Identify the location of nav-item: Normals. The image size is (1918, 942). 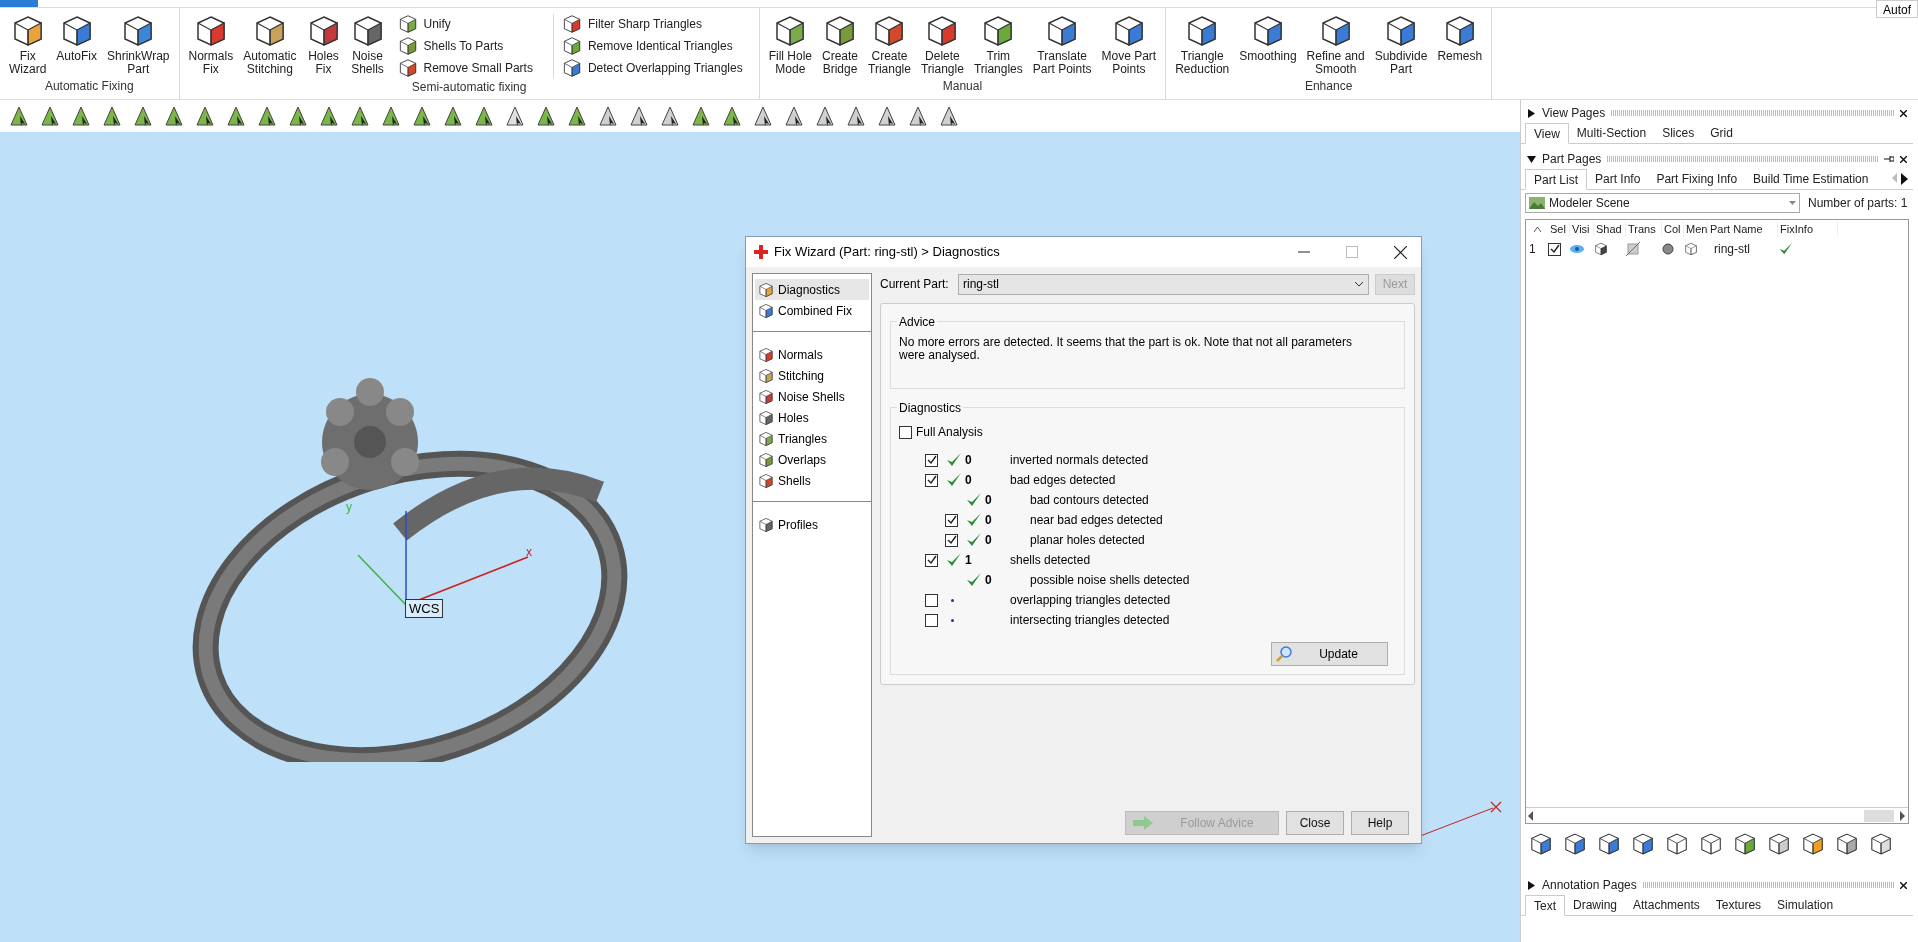
(812, 354).